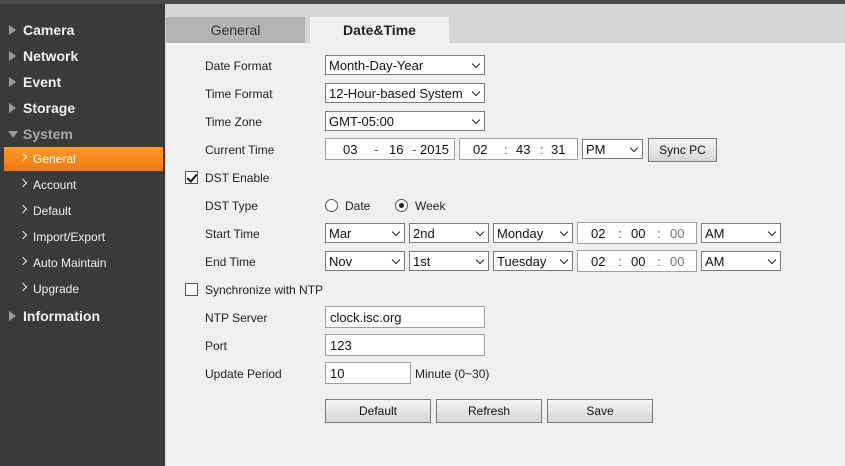 Image resolution: width=845 pixels, height=466 pixels. I want to click on end-weekday-select: Tuesday, so click(533, 261).